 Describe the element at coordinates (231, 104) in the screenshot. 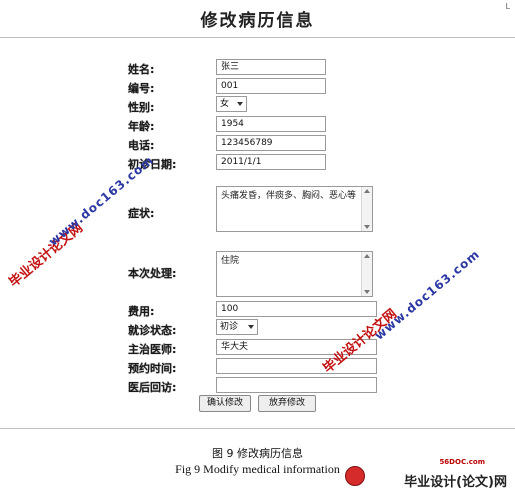

I see `gender-select: 女` at that location.